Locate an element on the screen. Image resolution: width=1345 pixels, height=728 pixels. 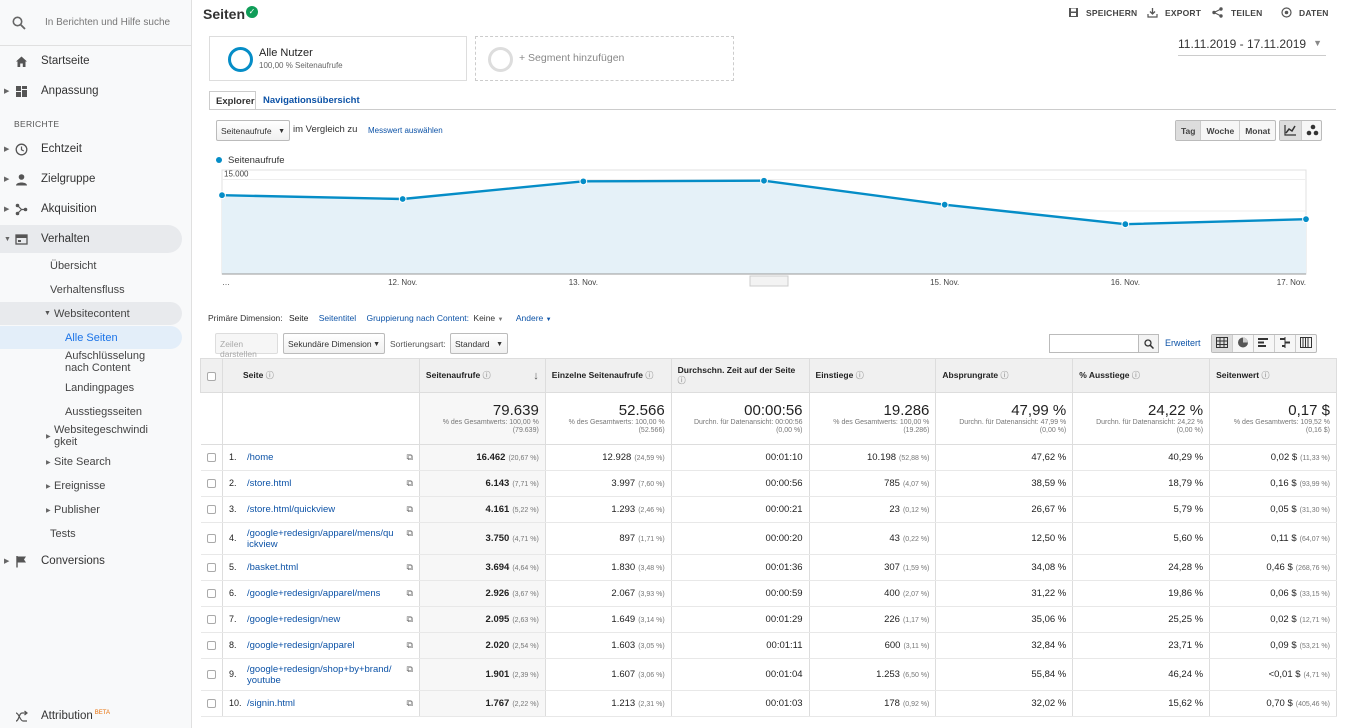
column-header-avg-time: Durchschn. Zeit auf der Seite ⓘ is located at coordinates (740, 375).